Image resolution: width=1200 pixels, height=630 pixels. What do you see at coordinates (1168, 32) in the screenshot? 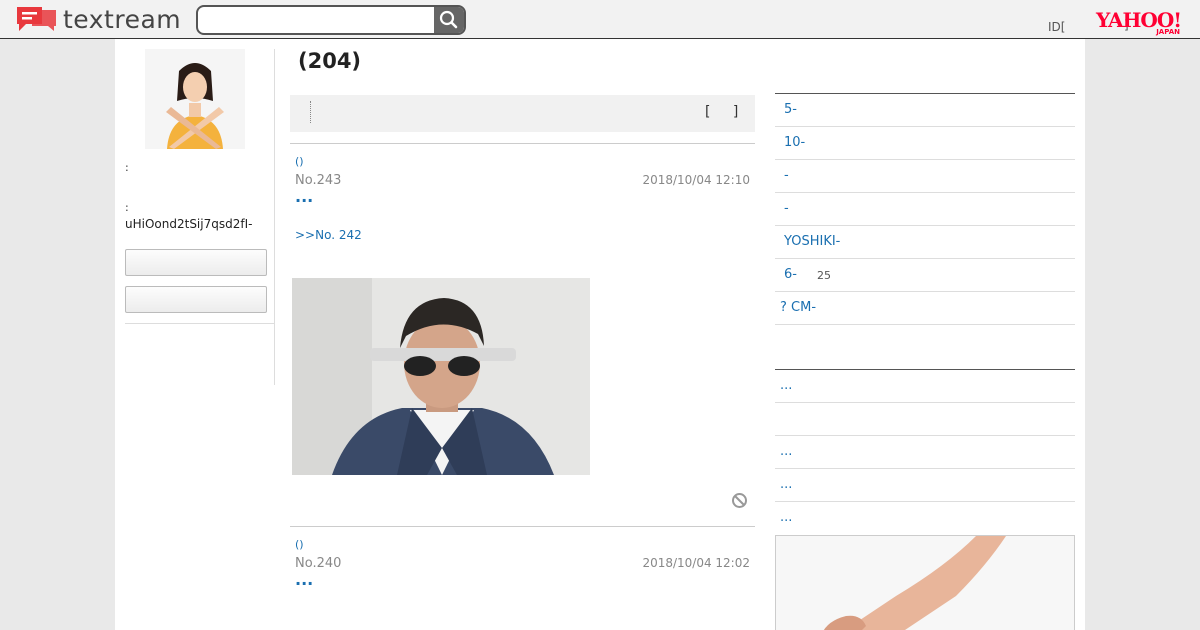
I see `yahoo-logo-sub: JAPAN` at bounding box center [1168, 32].